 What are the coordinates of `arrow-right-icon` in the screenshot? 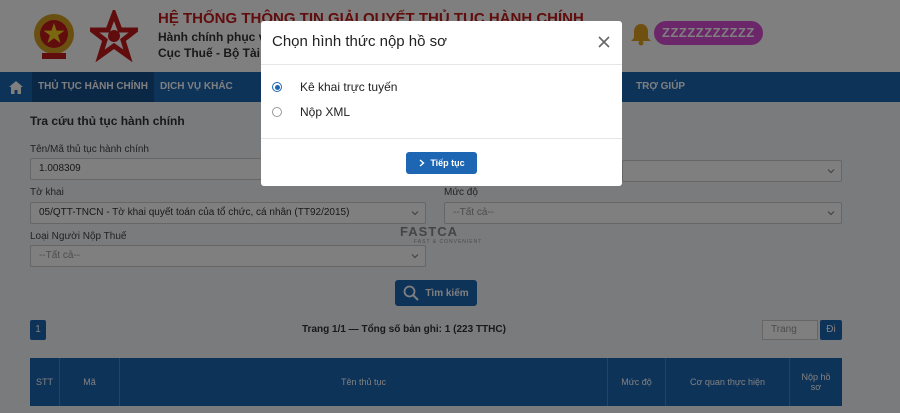 It's located at (422, 163).